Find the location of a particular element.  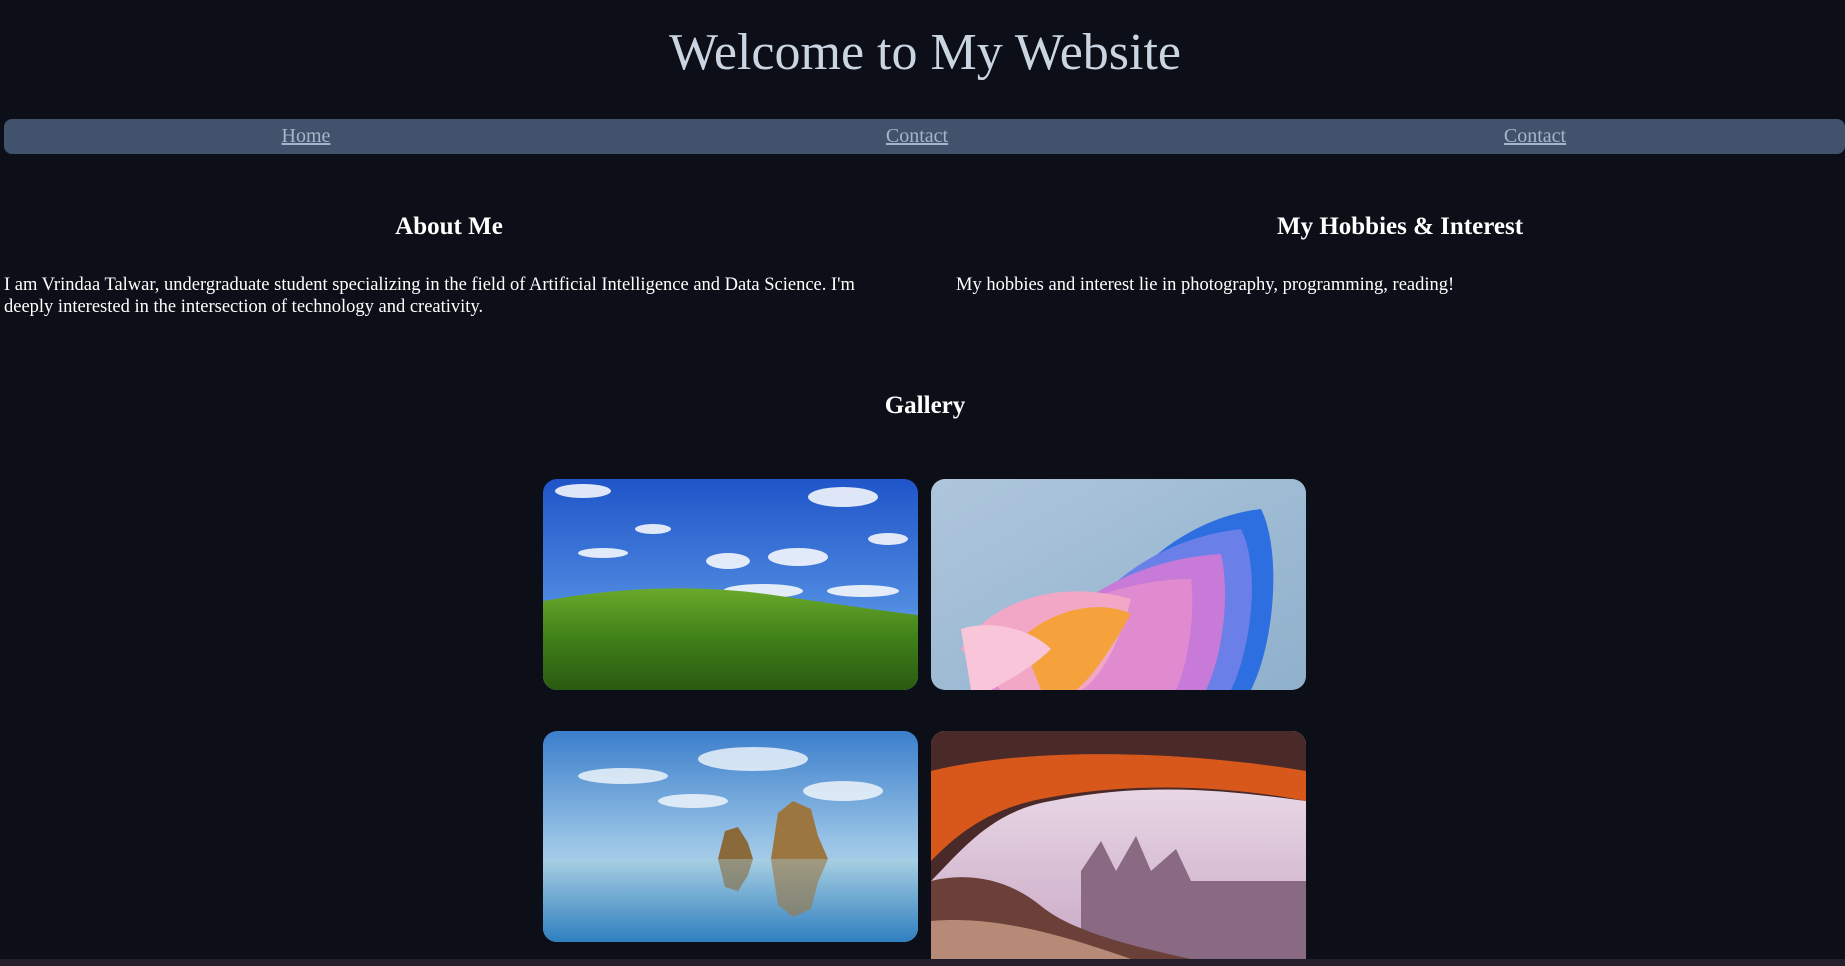

page-title: Welcome to My Website is located at coordinates (924, 52).